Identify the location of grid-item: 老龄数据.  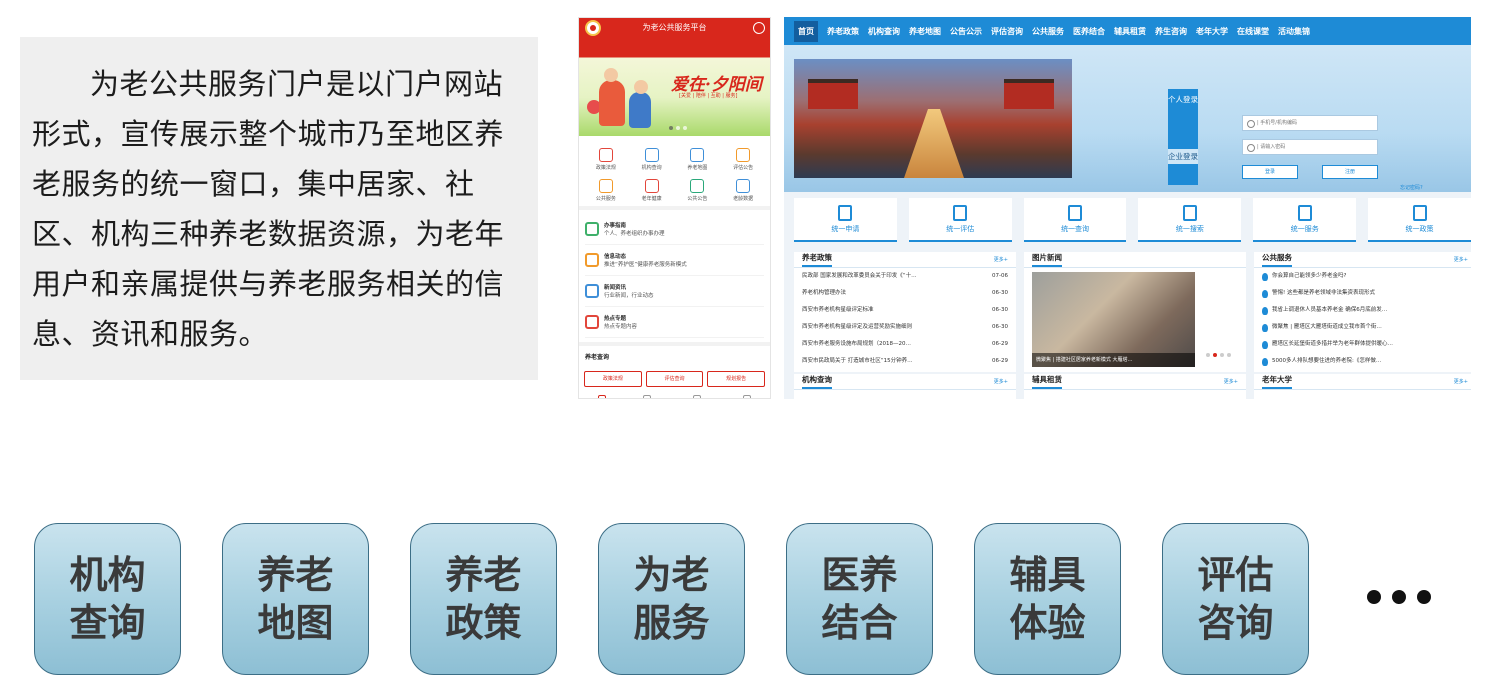
(743, 190).